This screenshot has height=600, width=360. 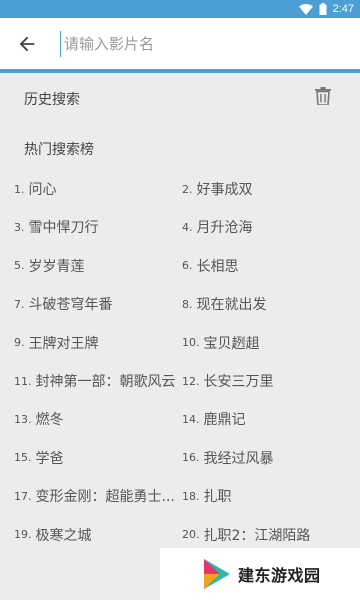 What do you see at coordinates (19, 304) in the screenshot?
I see `hot-item-rank: 7.` at bounding box center [19, 304].